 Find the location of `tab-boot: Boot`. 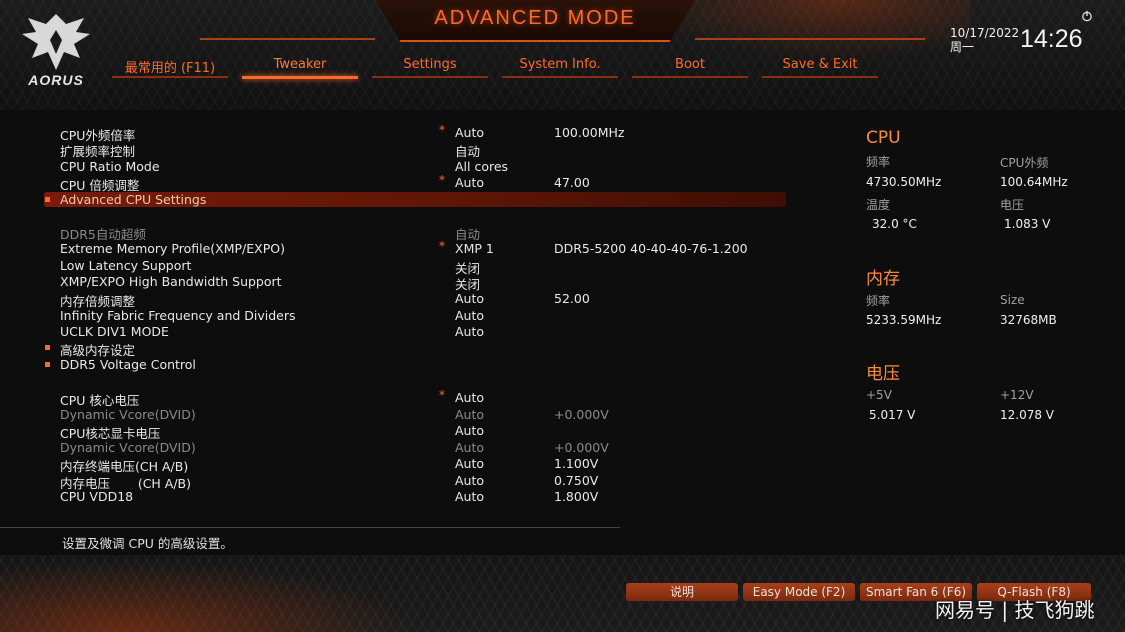

tab-boot: Boot is located at coordinates (690, 68).